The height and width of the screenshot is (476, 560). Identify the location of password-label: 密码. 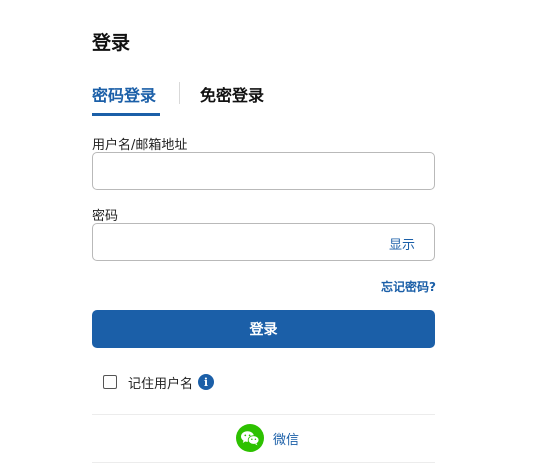
(105, 216).